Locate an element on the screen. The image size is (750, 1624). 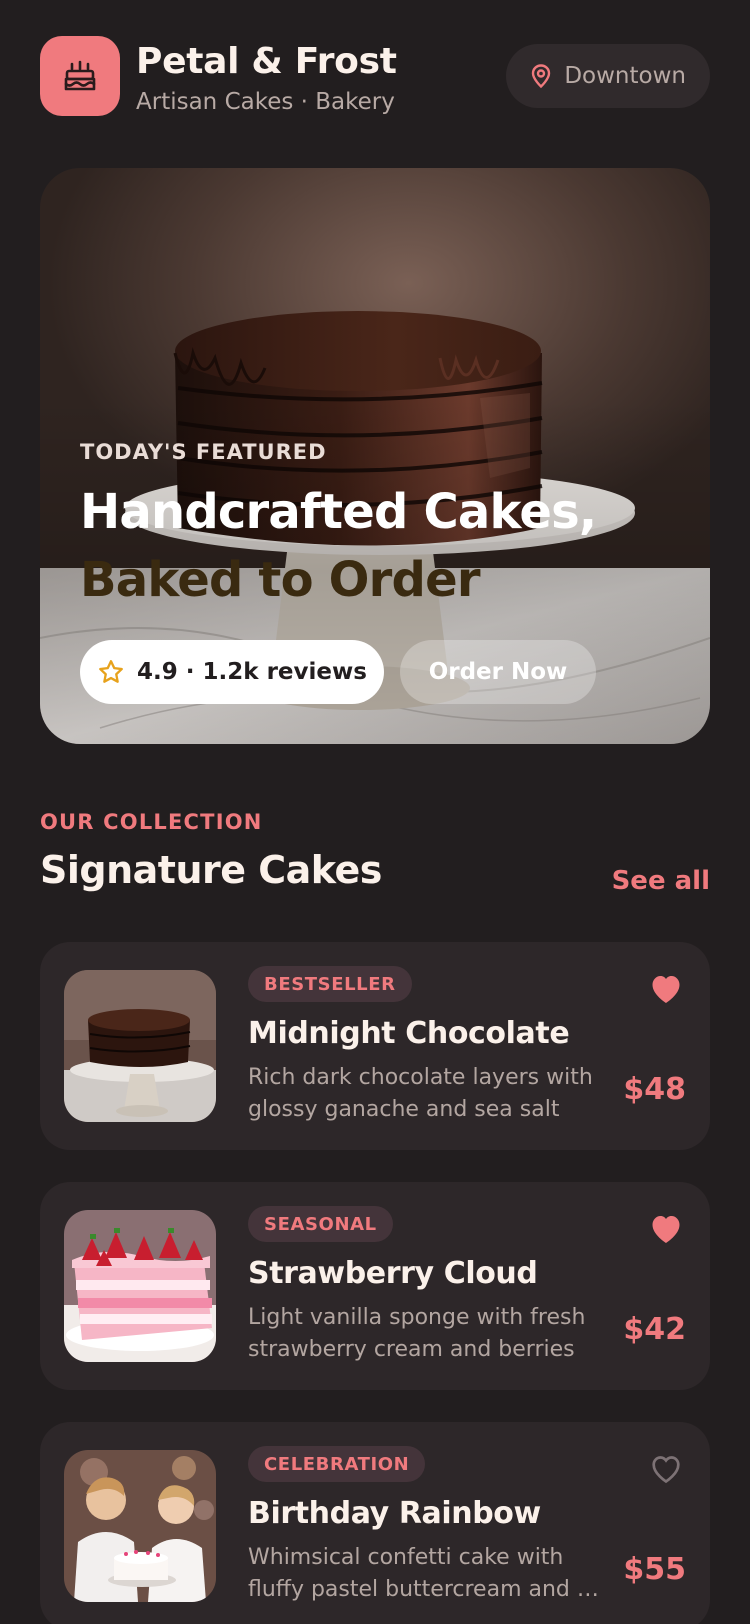
cake-price: $55 is located at coordinates (654, 1569).